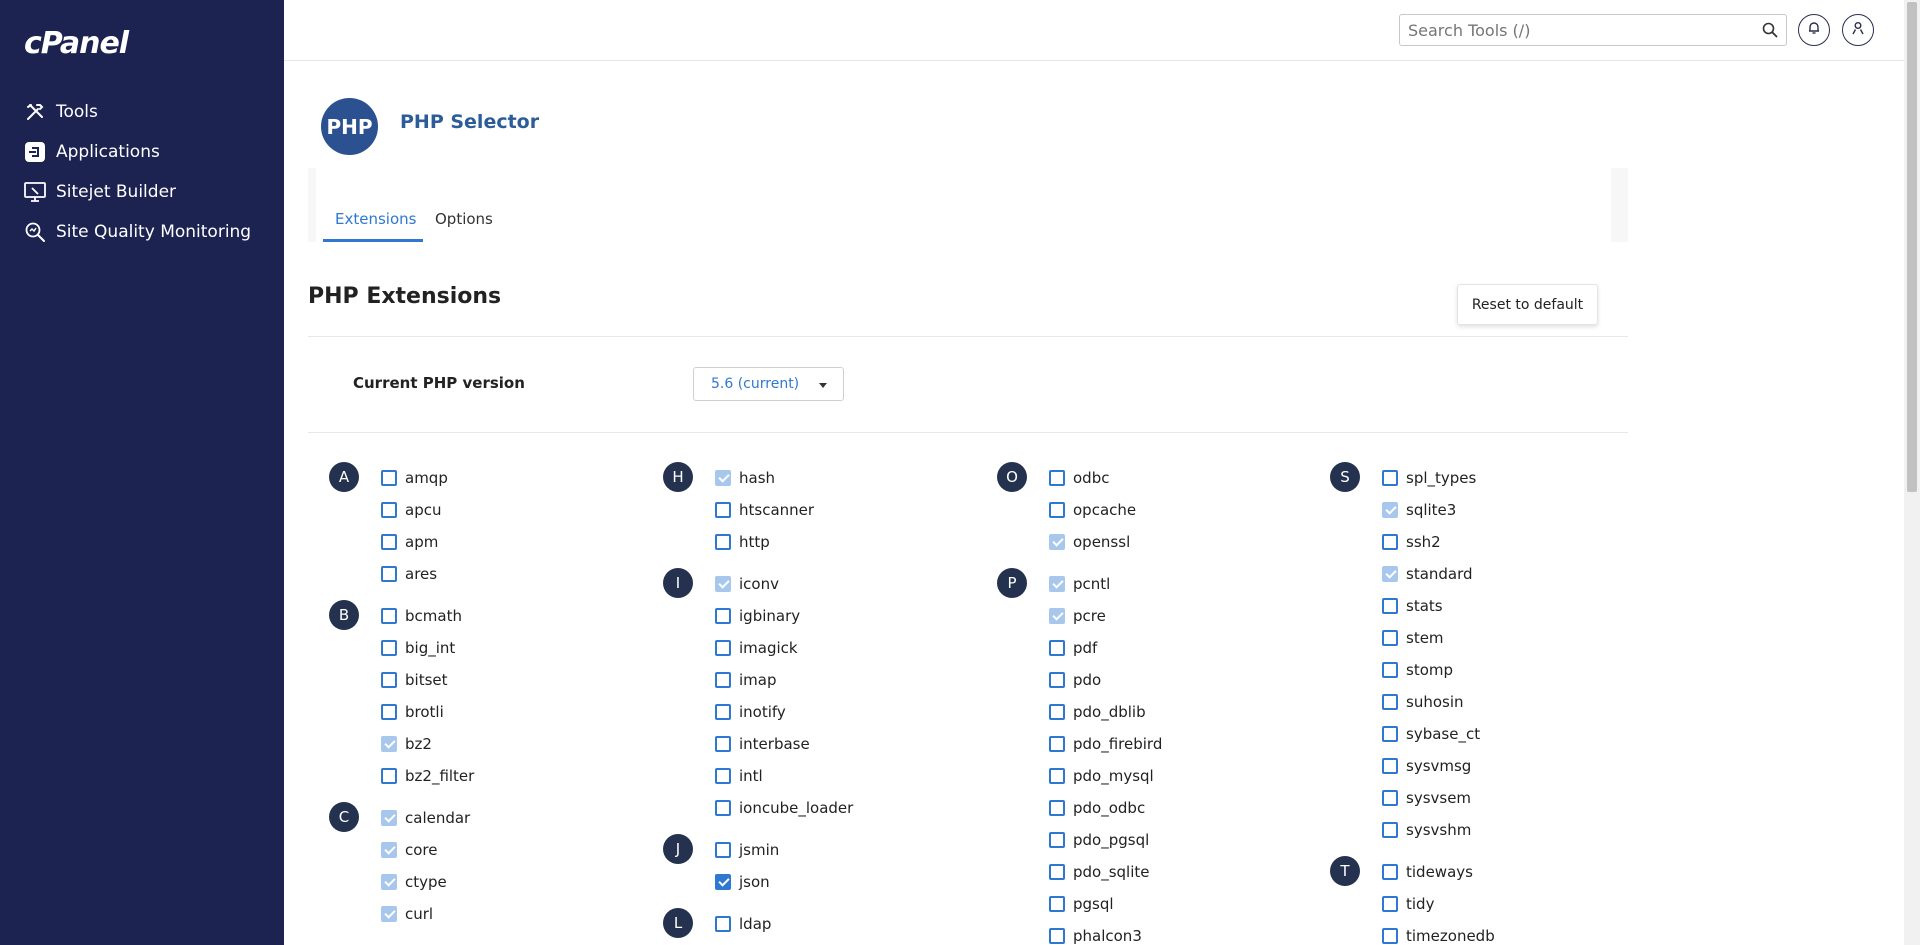  I want to click on sidebar-item-tools: Tools, so click(142, 112).